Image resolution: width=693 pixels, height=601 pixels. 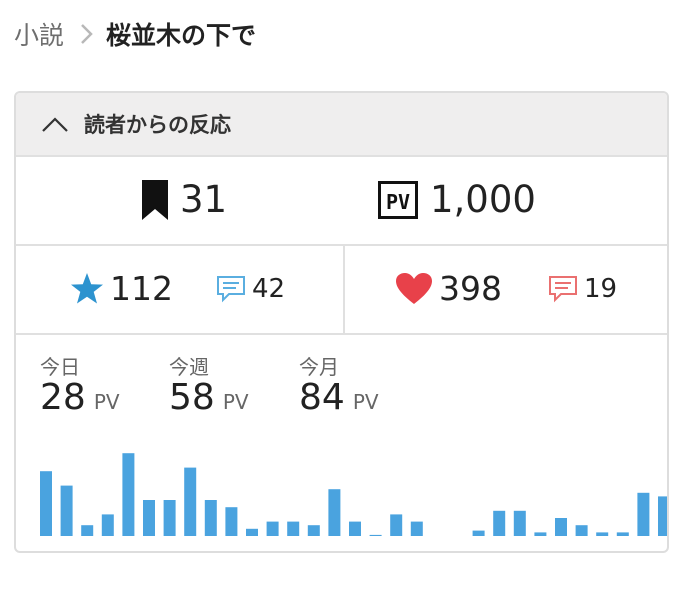 What do you see at coordinates (250, 288) in the screenshot?
I see `star-comments: 42` at bounding box center [250, 288].